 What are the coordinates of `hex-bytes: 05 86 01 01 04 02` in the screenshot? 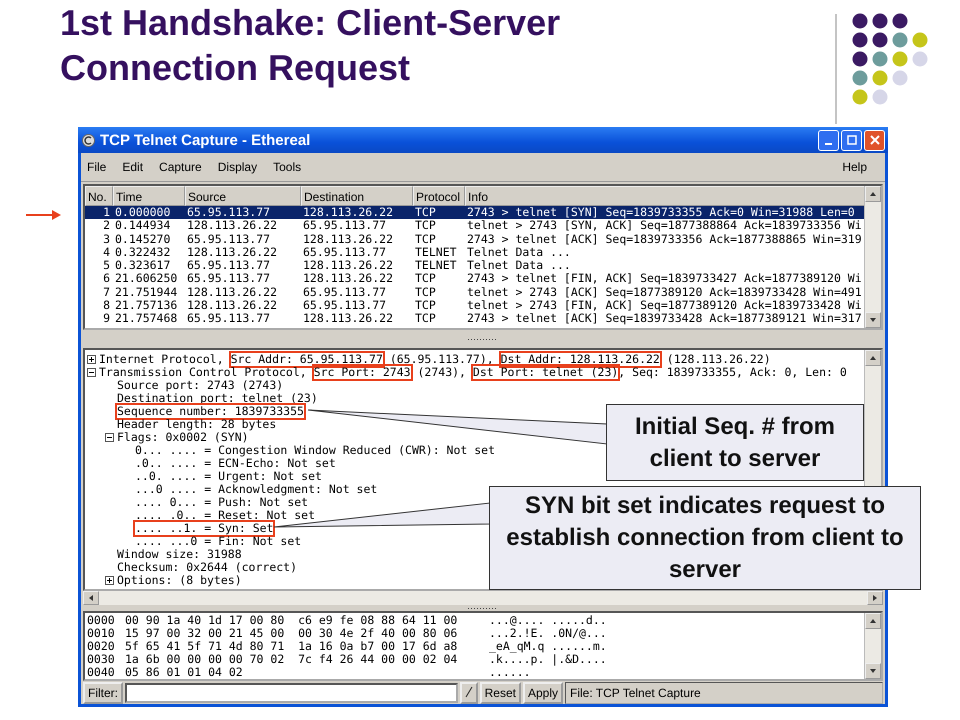 It's located at (184, 672).